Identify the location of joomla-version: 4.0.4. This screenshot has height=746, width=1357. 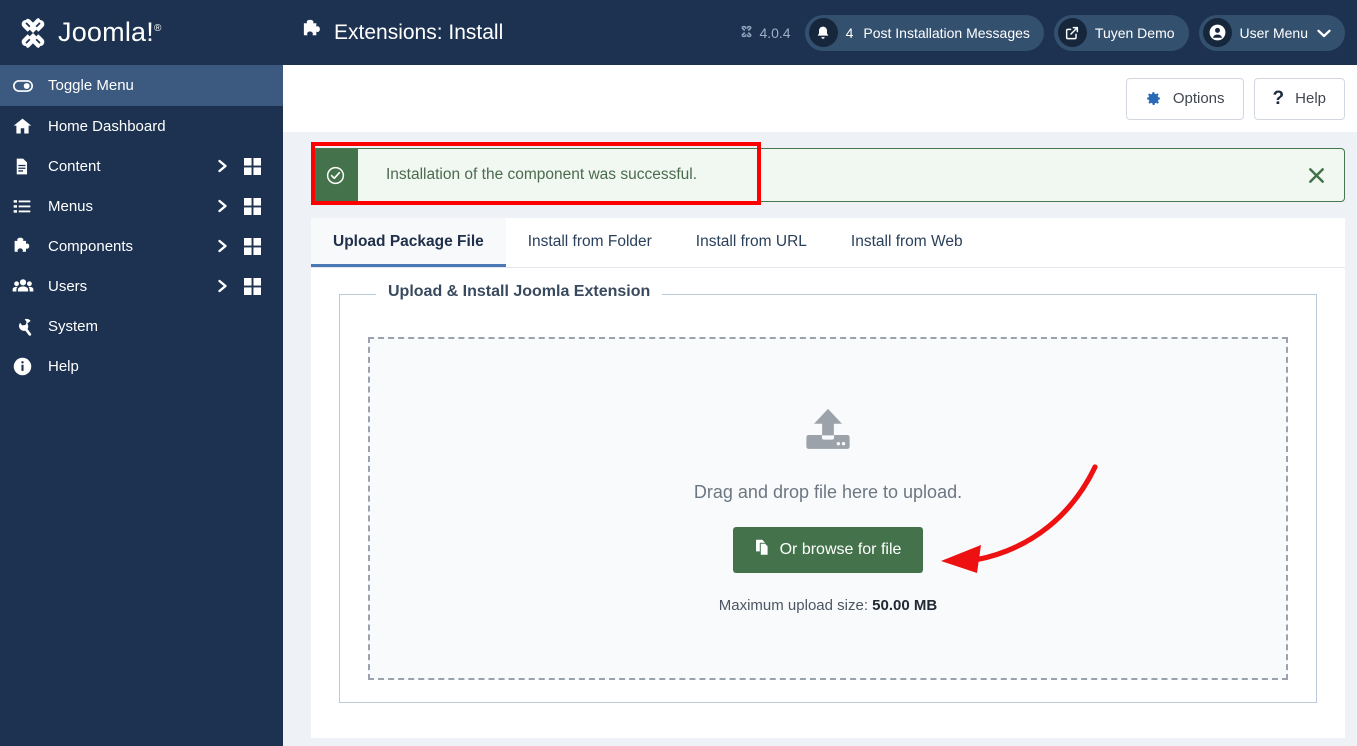
(765, 33).